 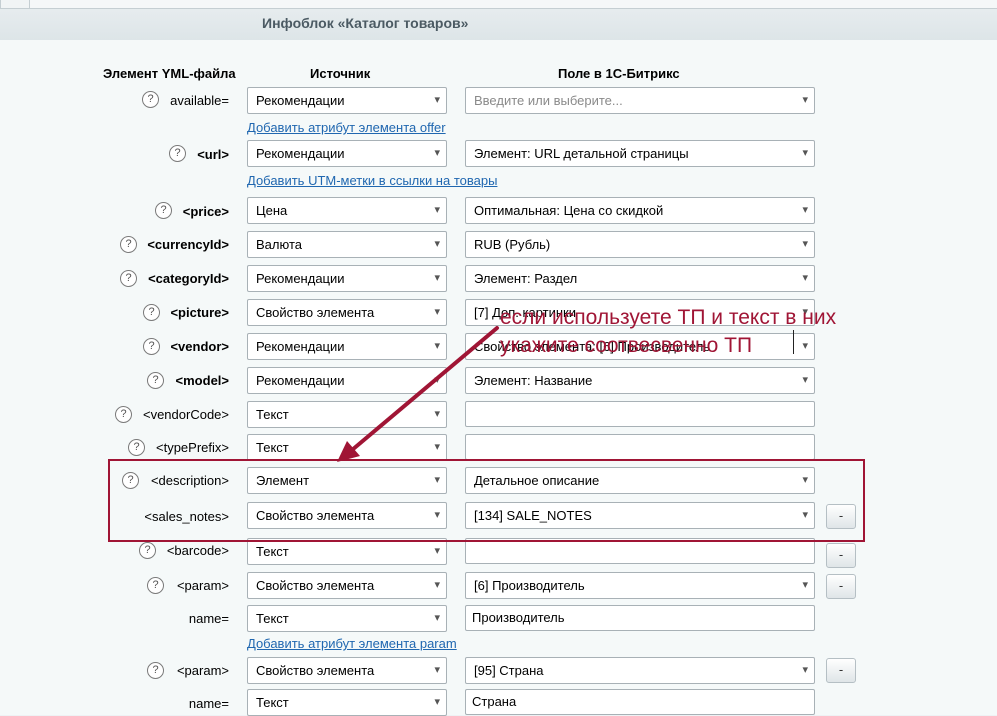 What do you see at coordinates (640, 702) in the screenshot?
I see `field-input-param-2-name: Страна` at bounding box center [640, 702].